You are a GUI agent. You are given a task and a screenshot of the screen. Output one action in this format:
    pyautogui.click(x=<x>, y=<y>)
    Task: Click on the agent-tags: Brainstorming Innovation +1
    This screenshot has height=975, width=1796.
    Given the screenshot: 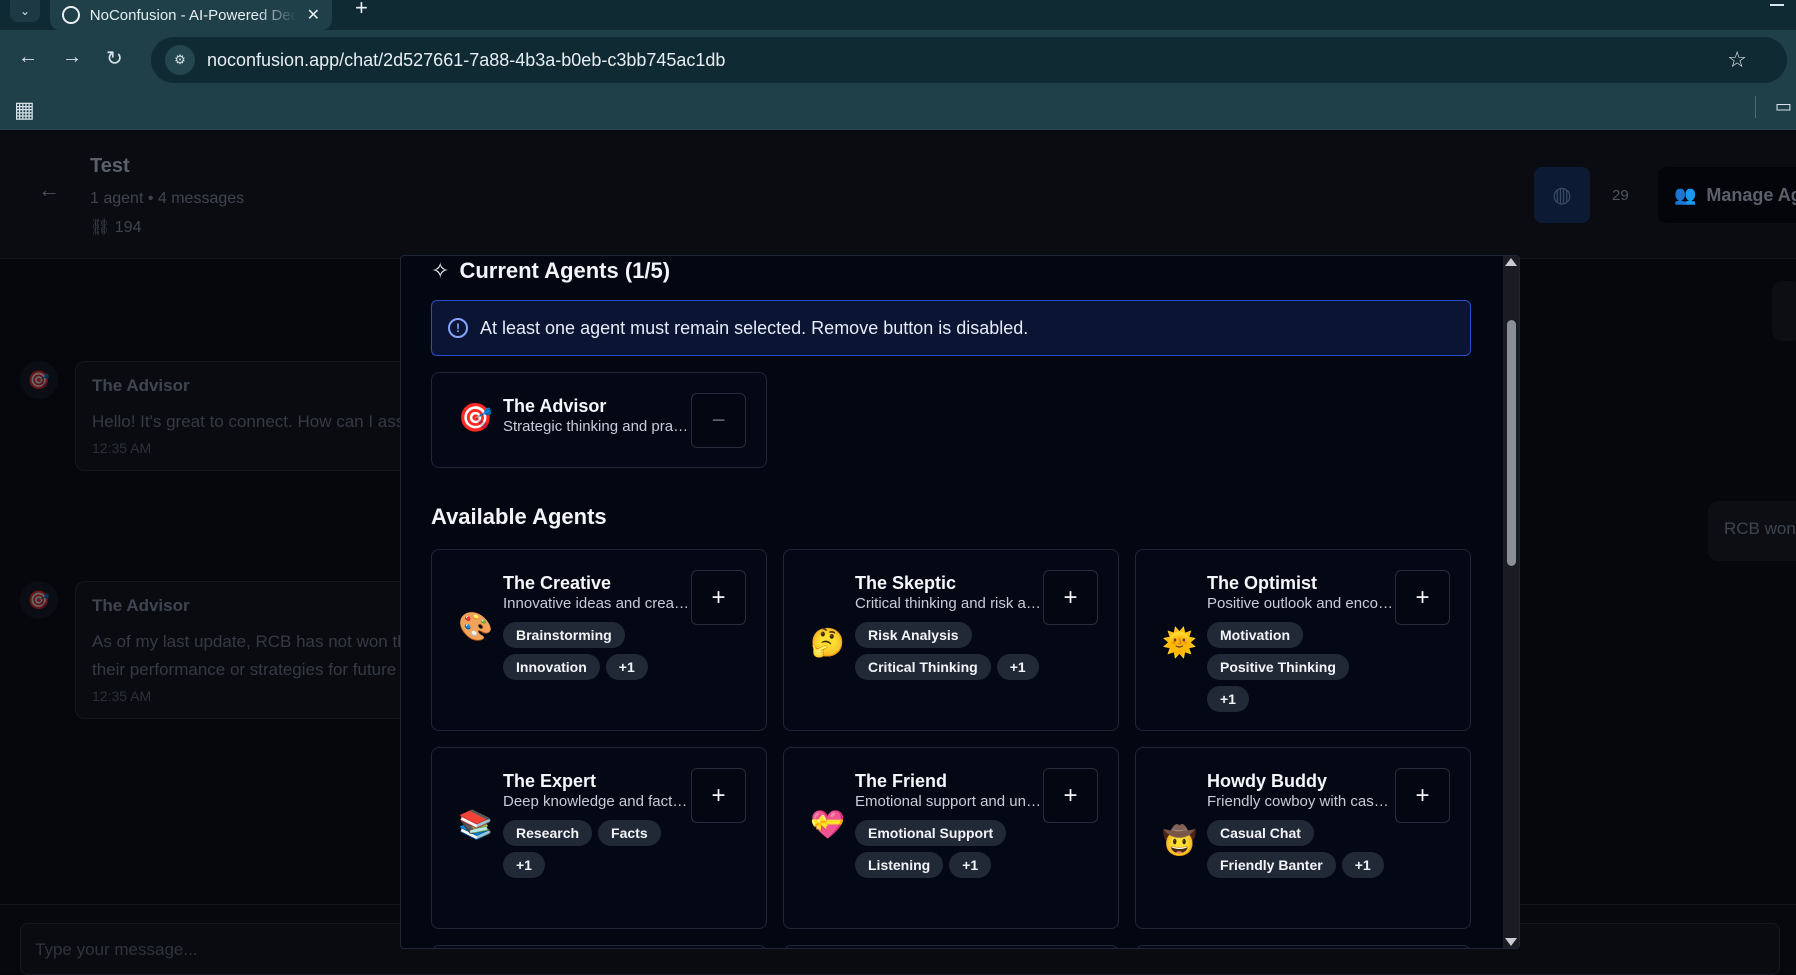 What is the action you would take?
    pyautogui.click(x=596, y=651)
    